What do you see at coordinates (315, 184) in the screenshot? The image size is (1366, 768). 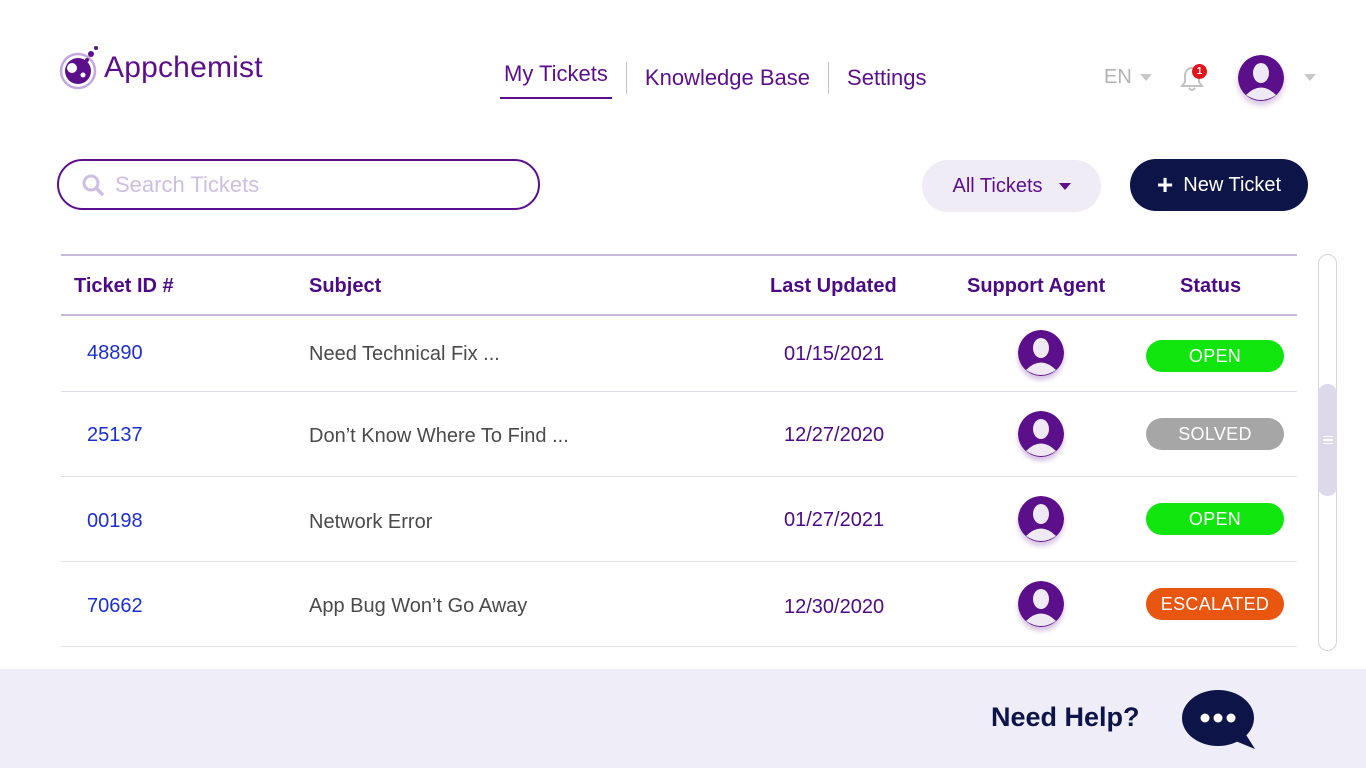 I see `search-input` at bounding box center [315, 184].